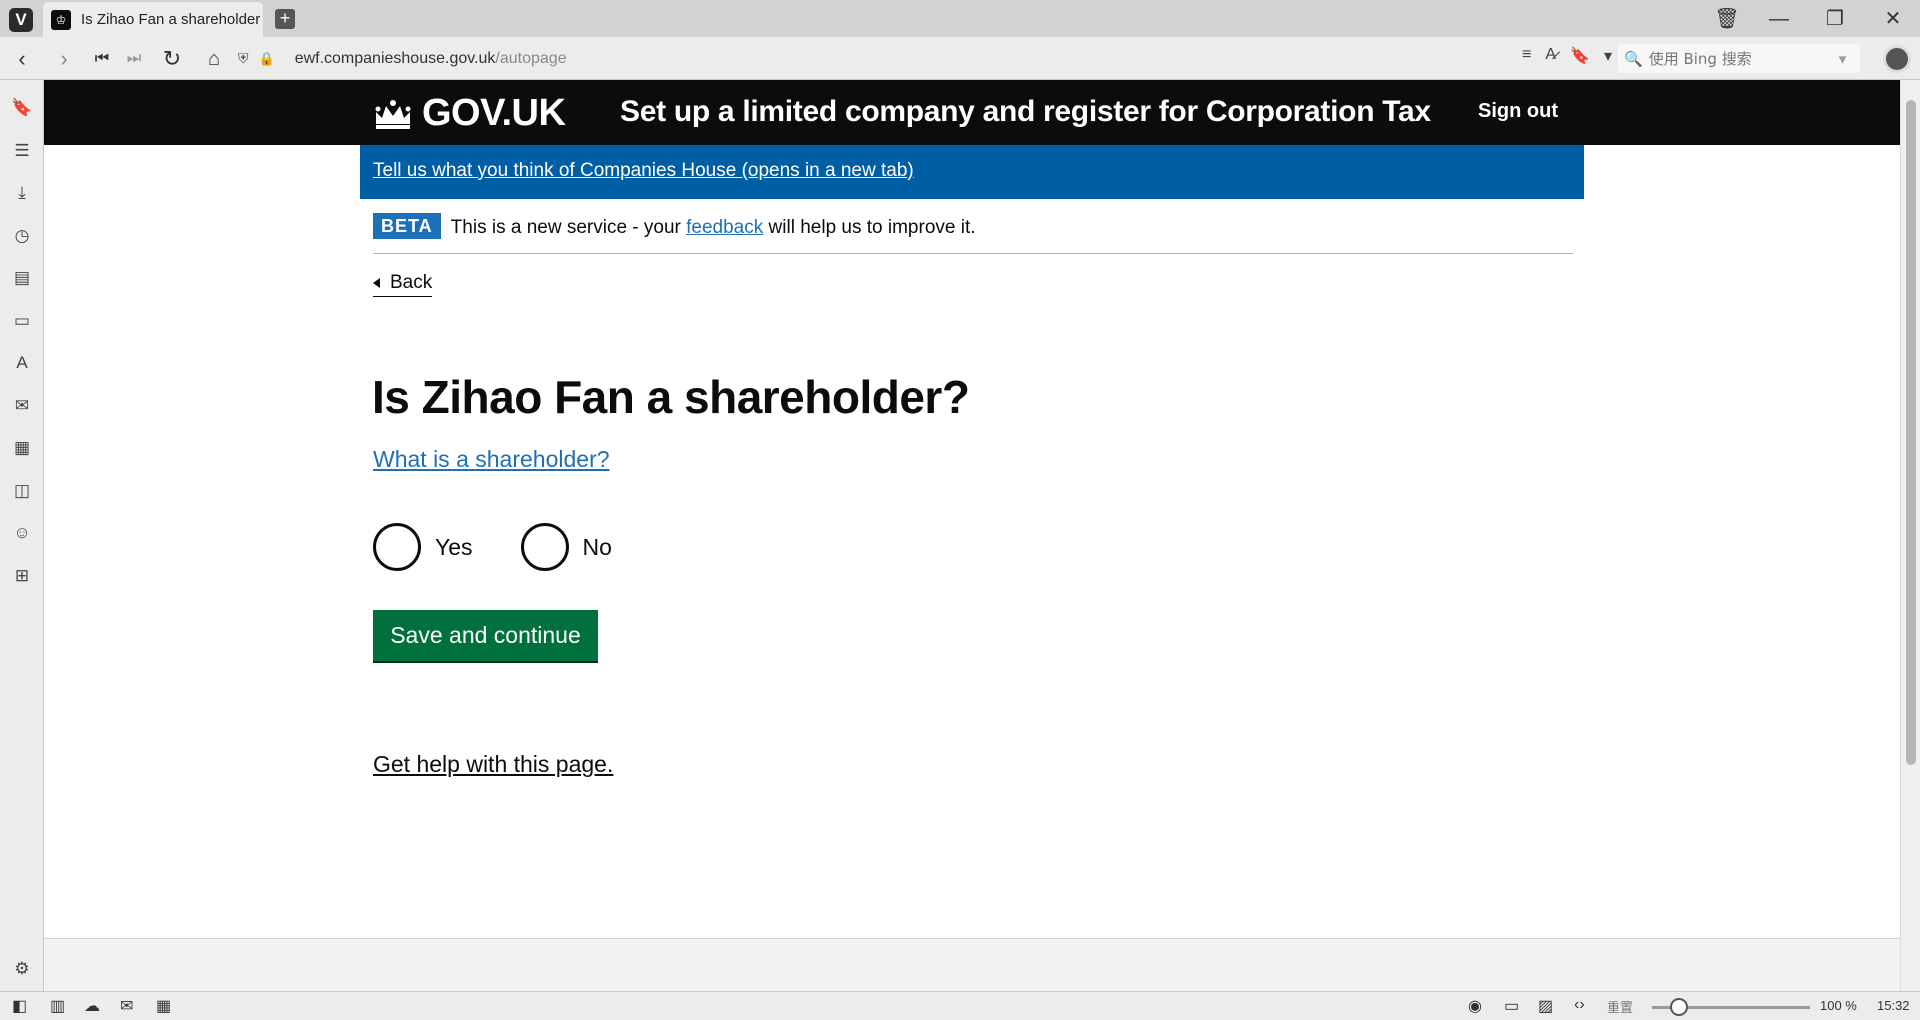 The width and height of the screenshot is (1920, 1020). I want to click on radio-no-label: No, so click(597, 547).